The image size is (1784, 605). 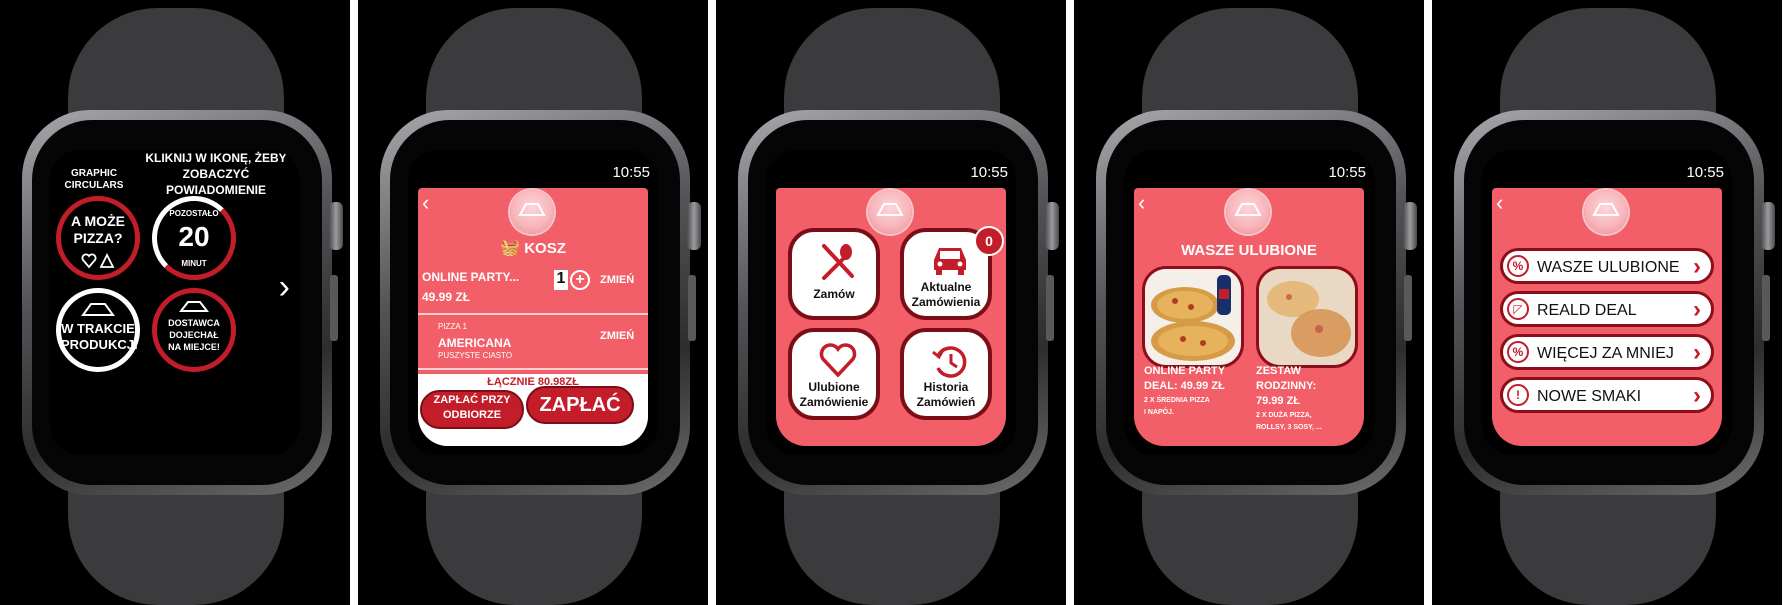 I want to click on fav-1-title: ONLINE PARTY DEAL: 49.99 ZŁ, so click(x=1185, y=378).